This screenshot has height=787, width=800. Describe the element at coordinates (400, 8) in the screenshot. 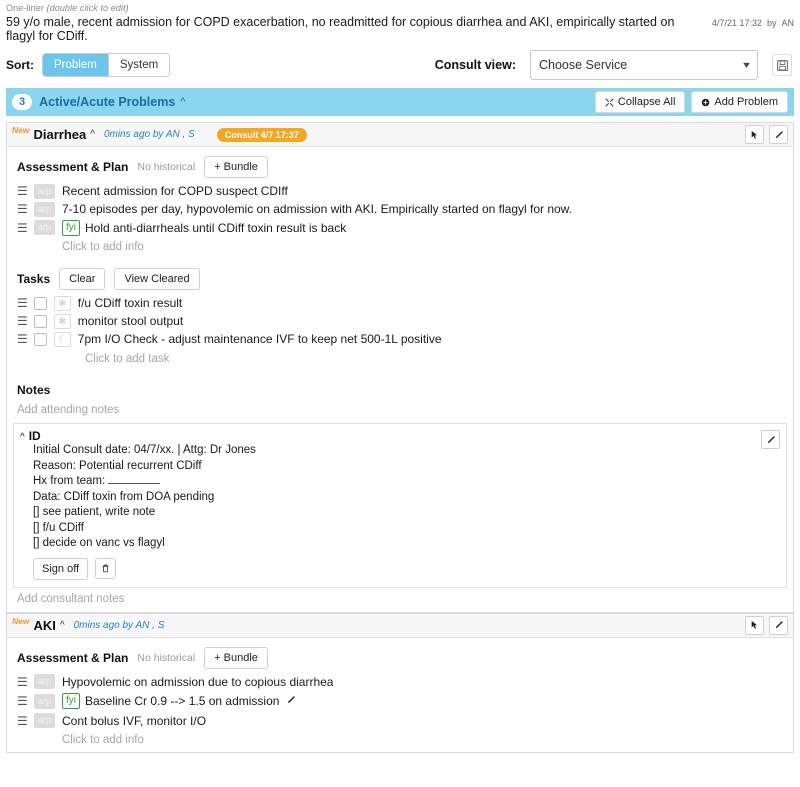

I see `one-liner-label: One-liner (double click to edit)` at that location.